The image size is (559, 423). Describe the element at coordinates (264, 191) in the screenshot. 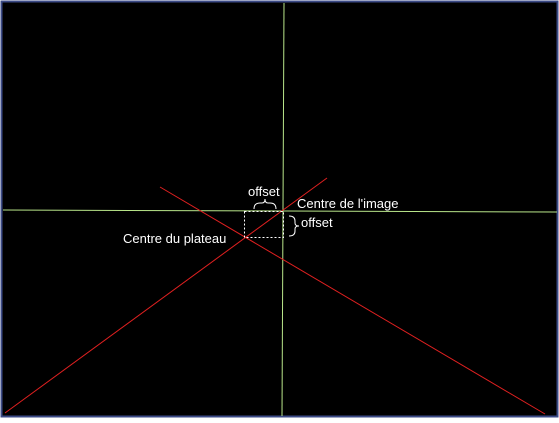

I see `horizontal-offset-label: offset` at that location.